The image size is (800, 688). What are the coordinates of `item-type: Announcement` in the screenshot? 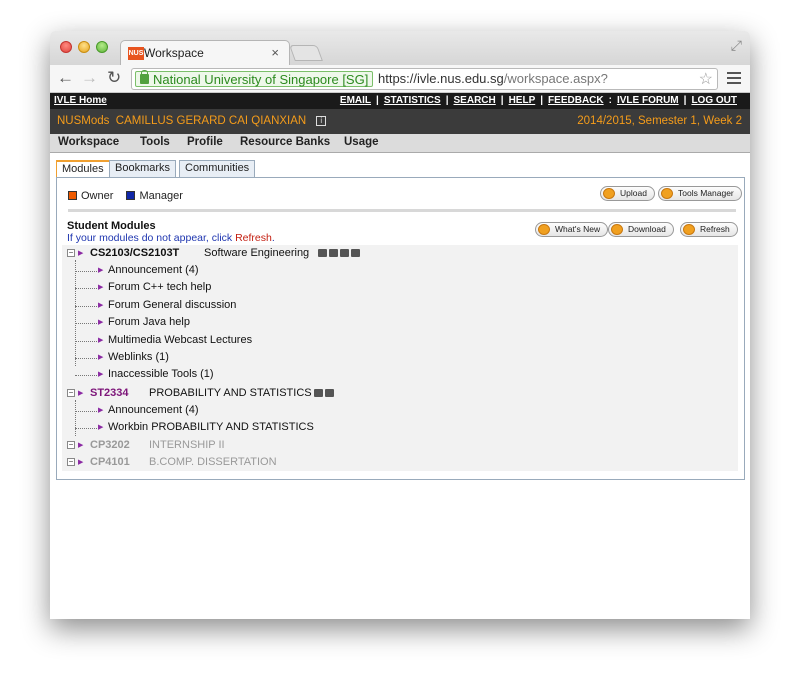 It's located at (145, 410).